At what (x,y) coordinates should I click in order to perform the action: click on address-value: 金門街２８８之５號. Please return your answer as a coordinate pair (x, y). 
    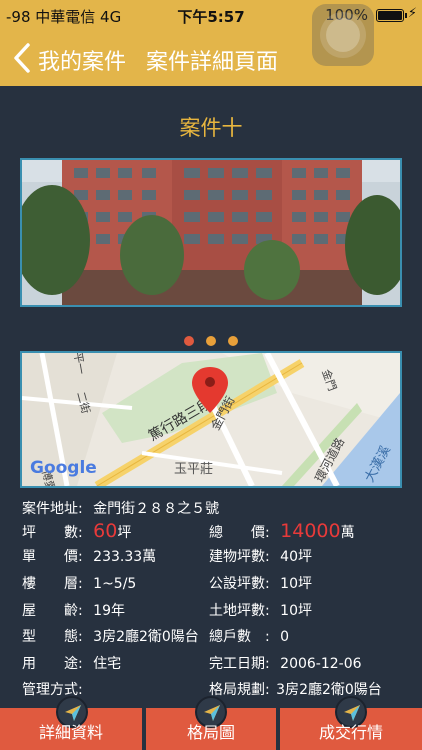
    Looking at the image, I should click on (156, 509).